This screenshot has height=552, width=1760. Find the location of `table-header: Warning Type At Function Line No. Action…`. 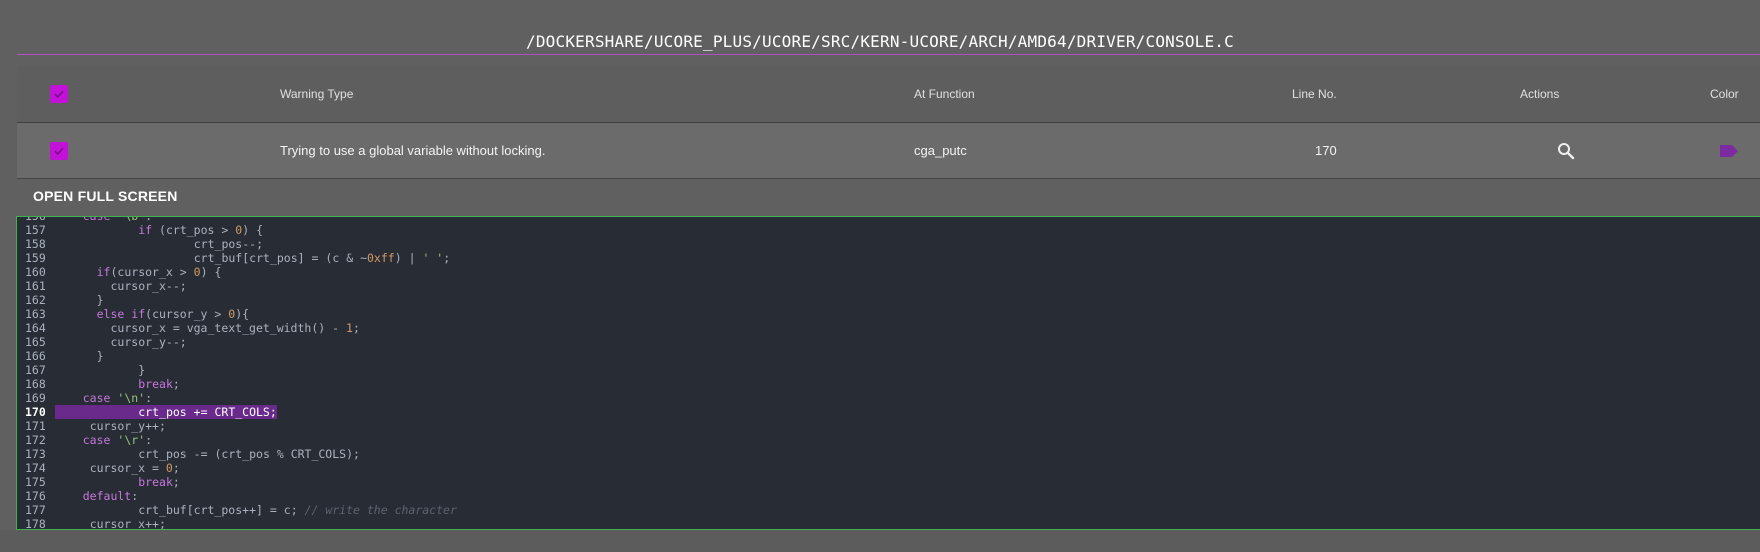

table-header: Warning Type At Function Line No. Action… is located at coordinates (888, 94).